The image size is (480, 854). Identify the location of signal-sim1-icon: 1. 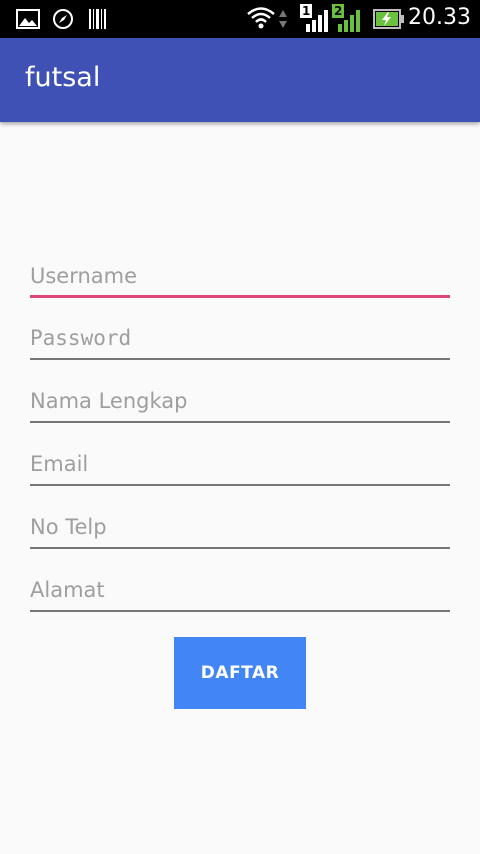
(315, 18).